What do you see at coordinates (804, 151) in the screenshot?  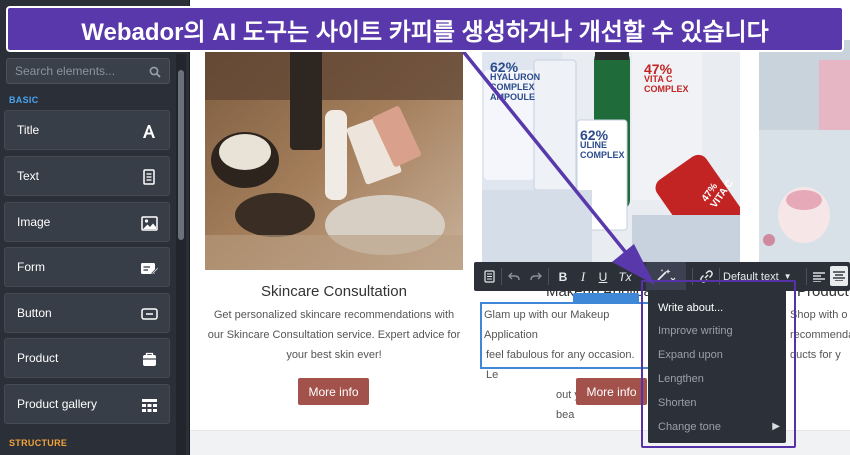 I see `product-photo` at bounding box center [804, 151].